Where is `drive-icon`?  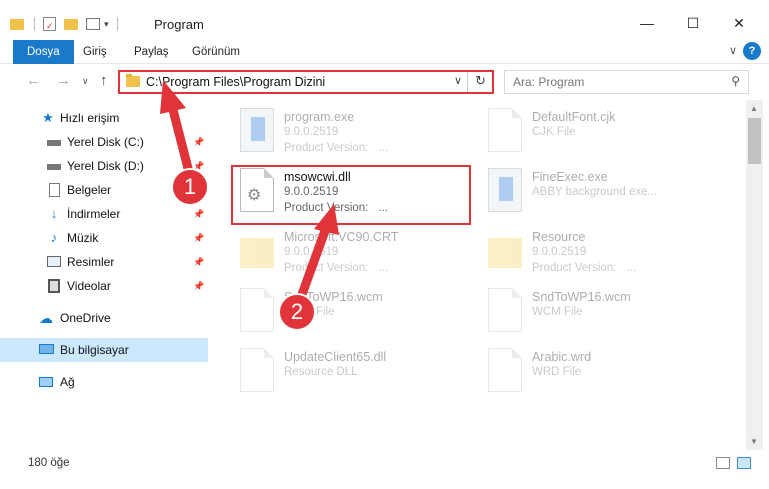 drive-icon is located at coordinates (54, 166).